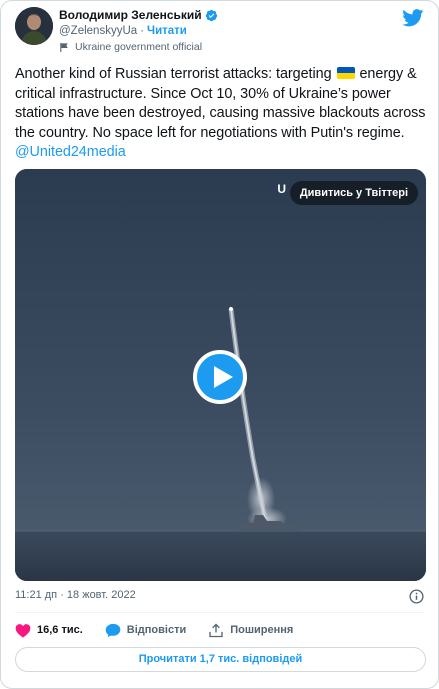 The image size is (439, 689). Describe the element at coordinates (98, 31) in the screenshot. I see `author-handle: @ZelenskyyUa` at that location.